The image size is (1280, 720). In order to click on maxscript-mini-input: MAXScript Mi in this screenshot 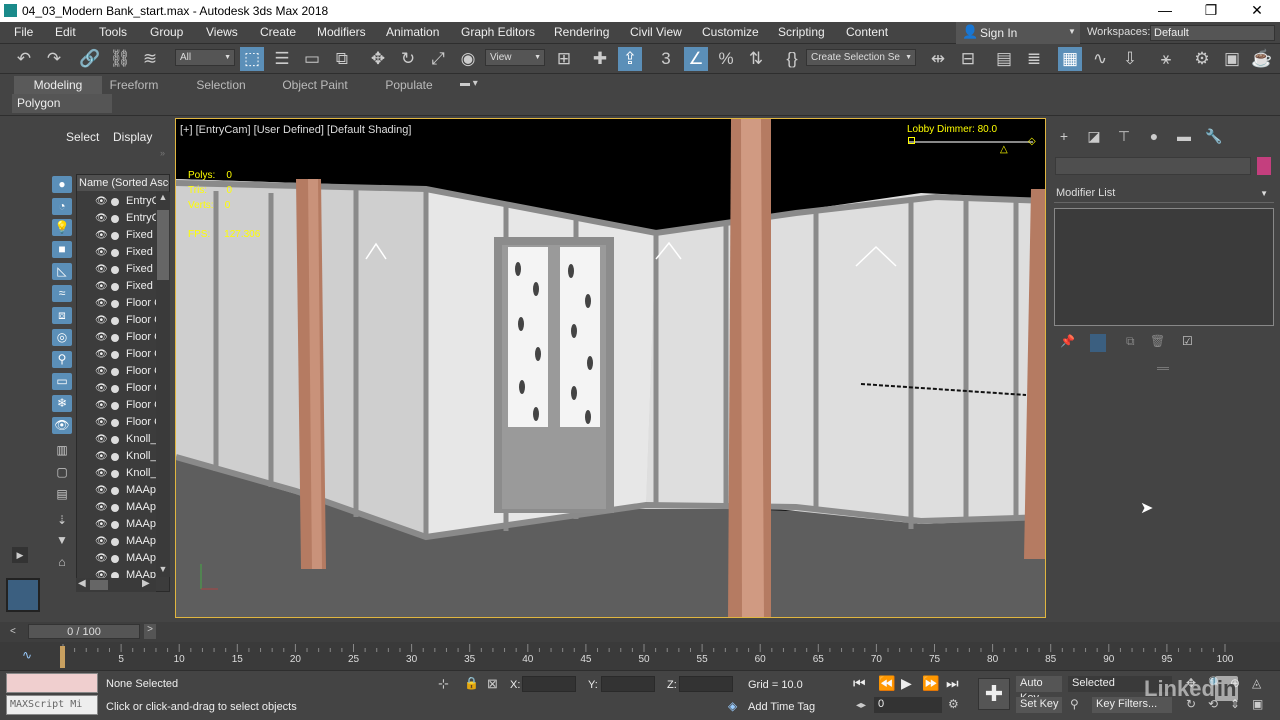, I will do `click(52, 705)`.